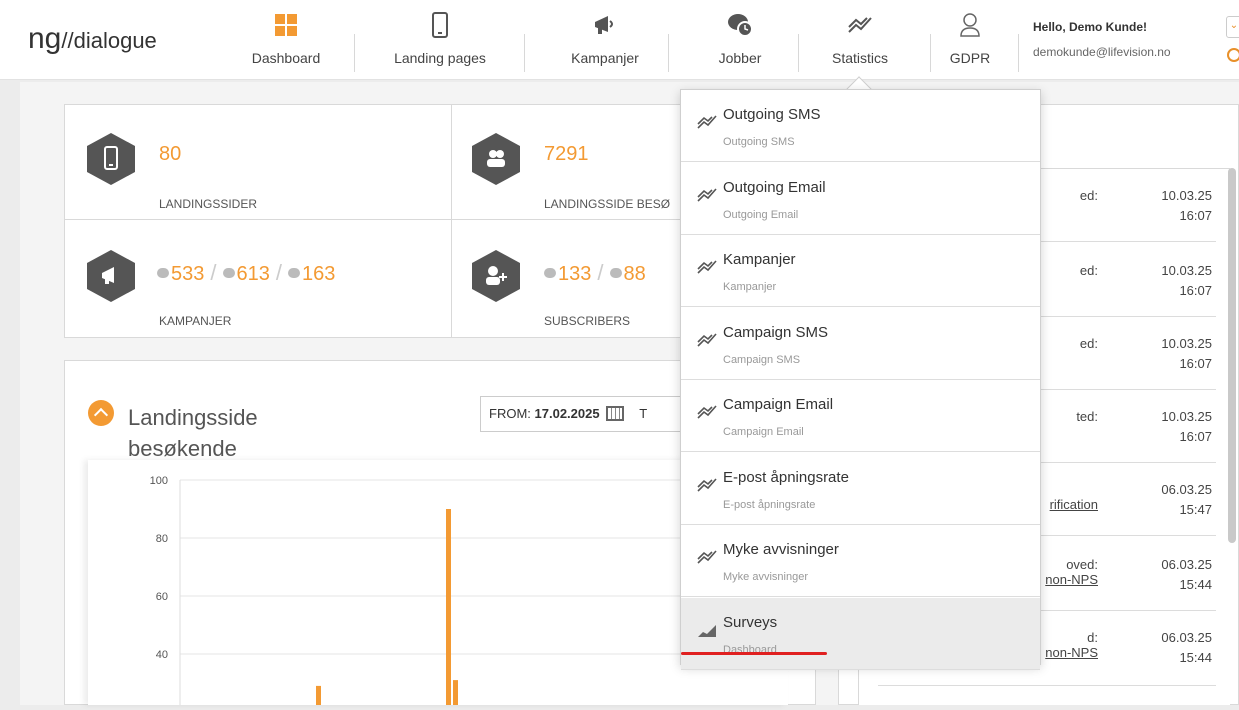 This screenshot has width=1239, height=710. Describe the element at coordinates (740, 25) in the screenshot. I see `chat-clock-icon` at that location.